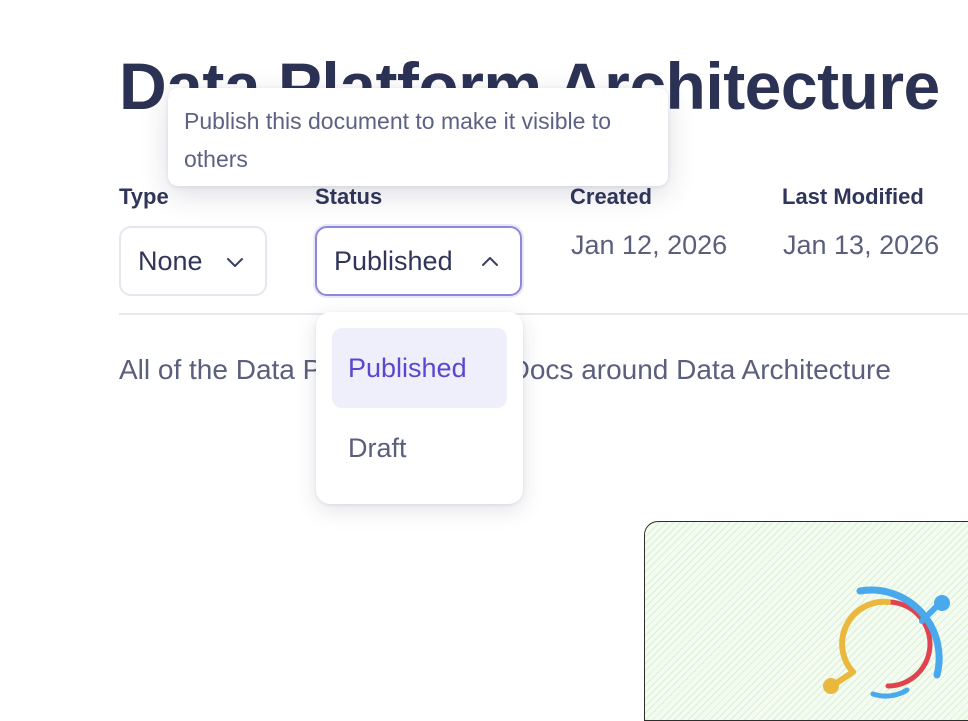  Describe the element at coordinates (393, 260) in the screenshot. I see `status-select-value: Published` at that location.